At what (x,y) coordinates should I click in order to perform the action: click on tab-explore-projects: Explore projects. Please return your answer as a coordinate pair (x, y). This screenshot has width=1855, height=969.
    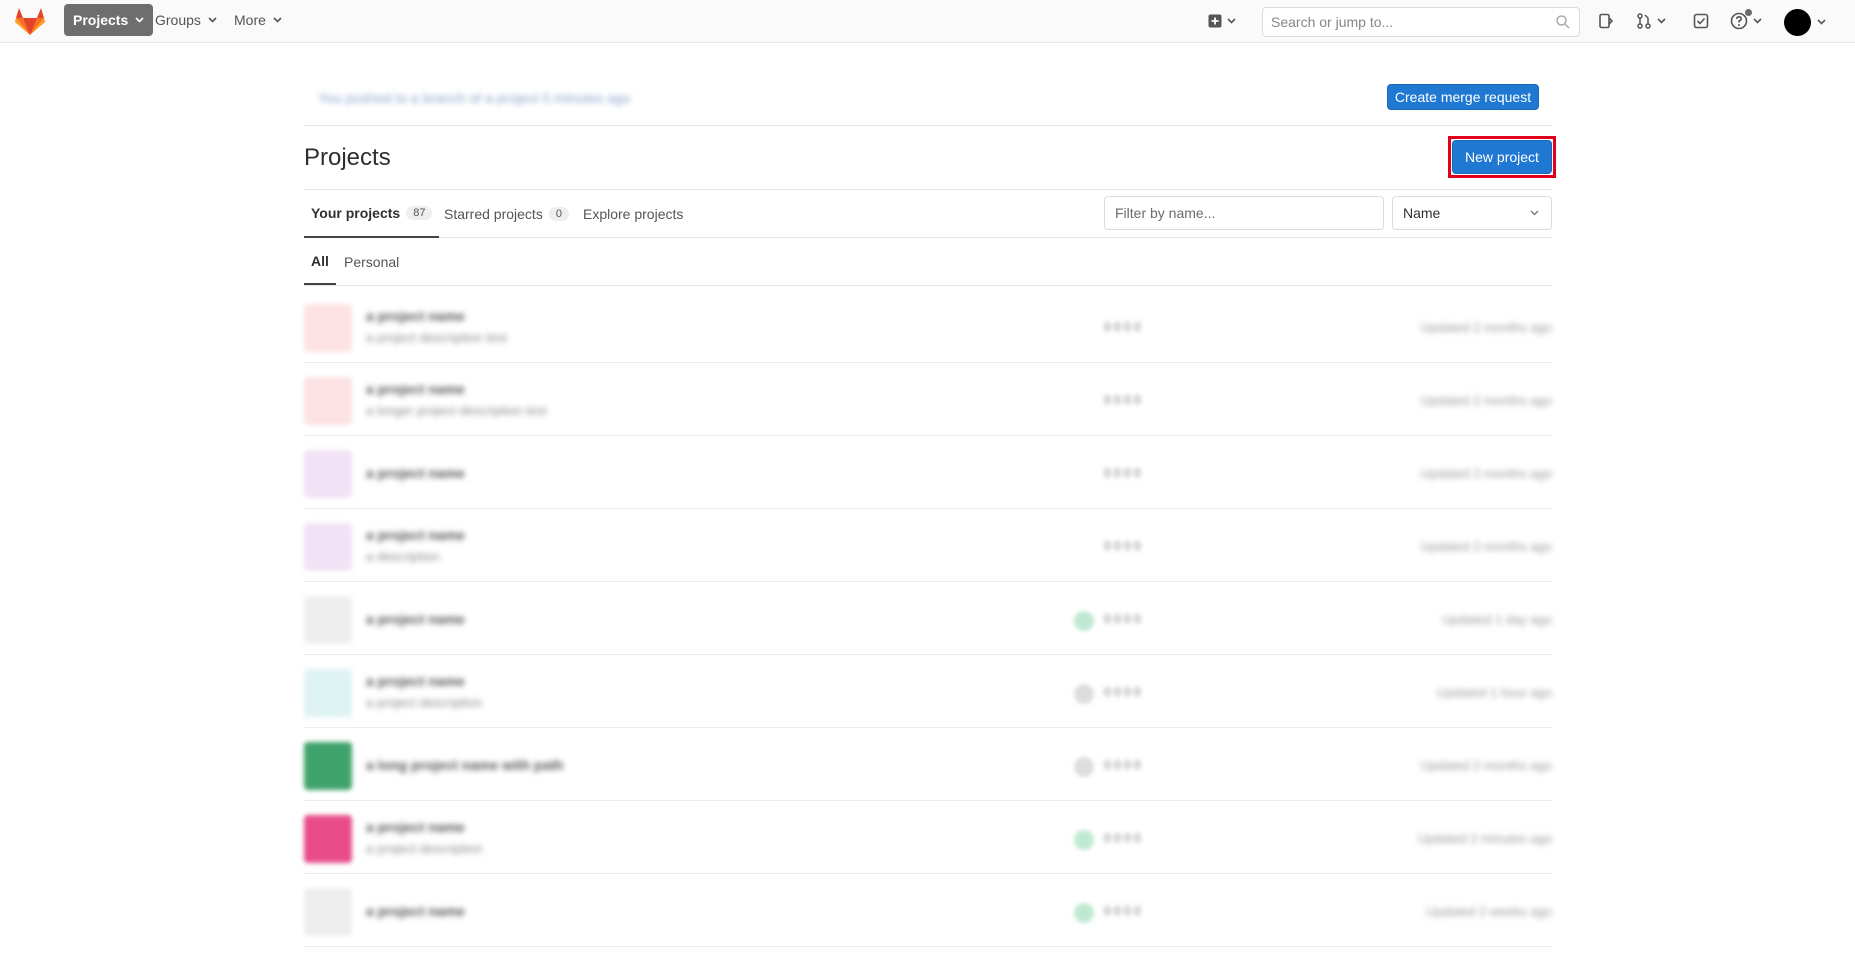
    Looking at the image, I should click on (633, 214).